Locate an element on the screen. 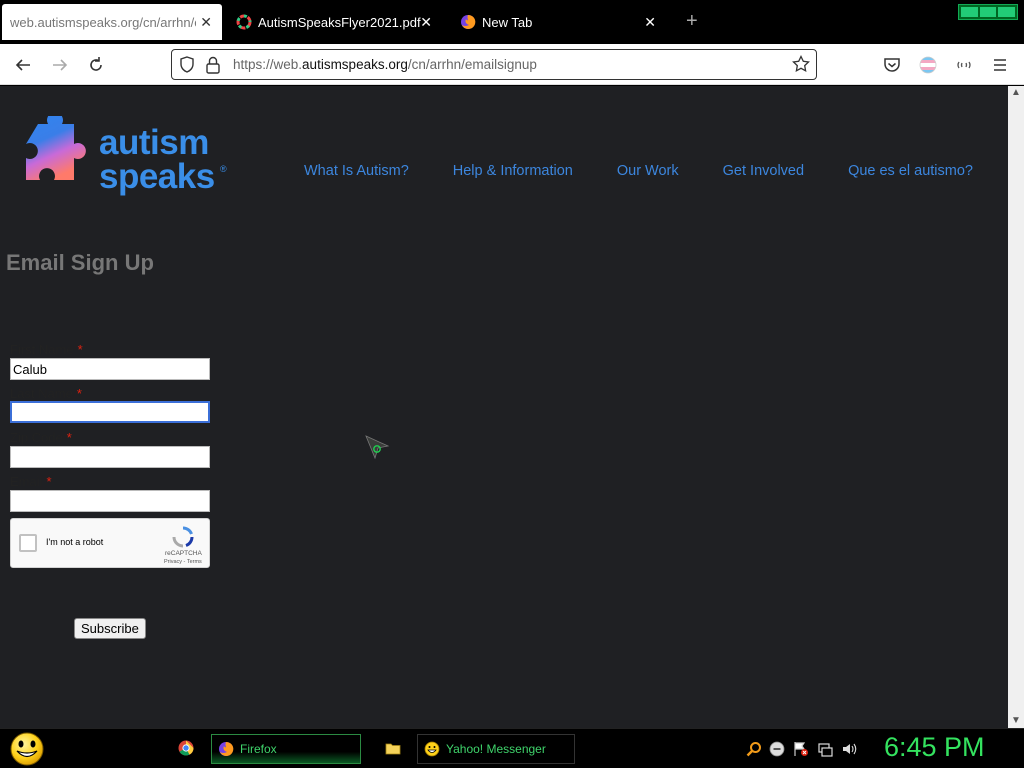  email-field is located at coordinates (110, 501).